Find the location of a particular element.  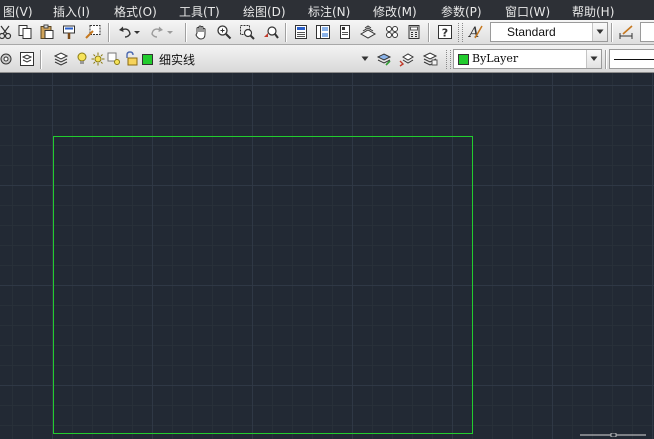

text-style-icon: A is located at coordinates (475, 32).